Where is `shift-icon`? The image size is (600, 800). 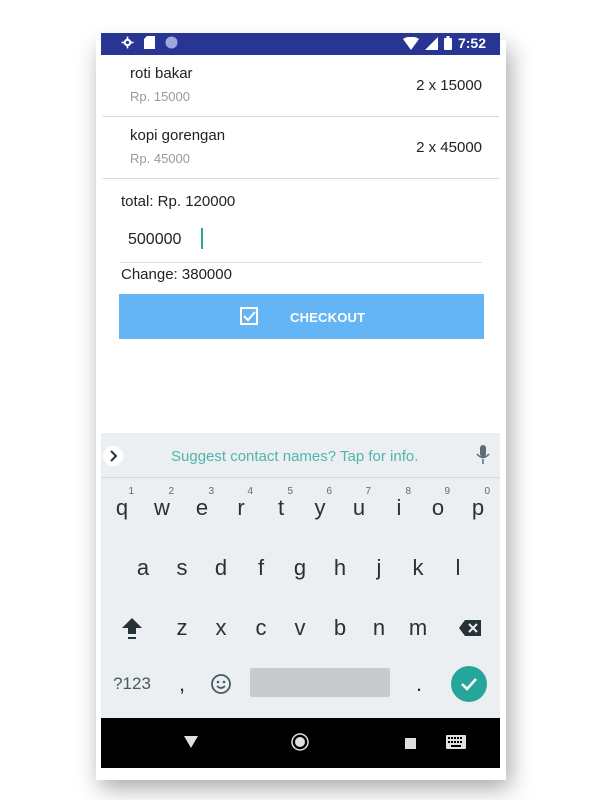 shift-icon is located at coordinates (132, 628).